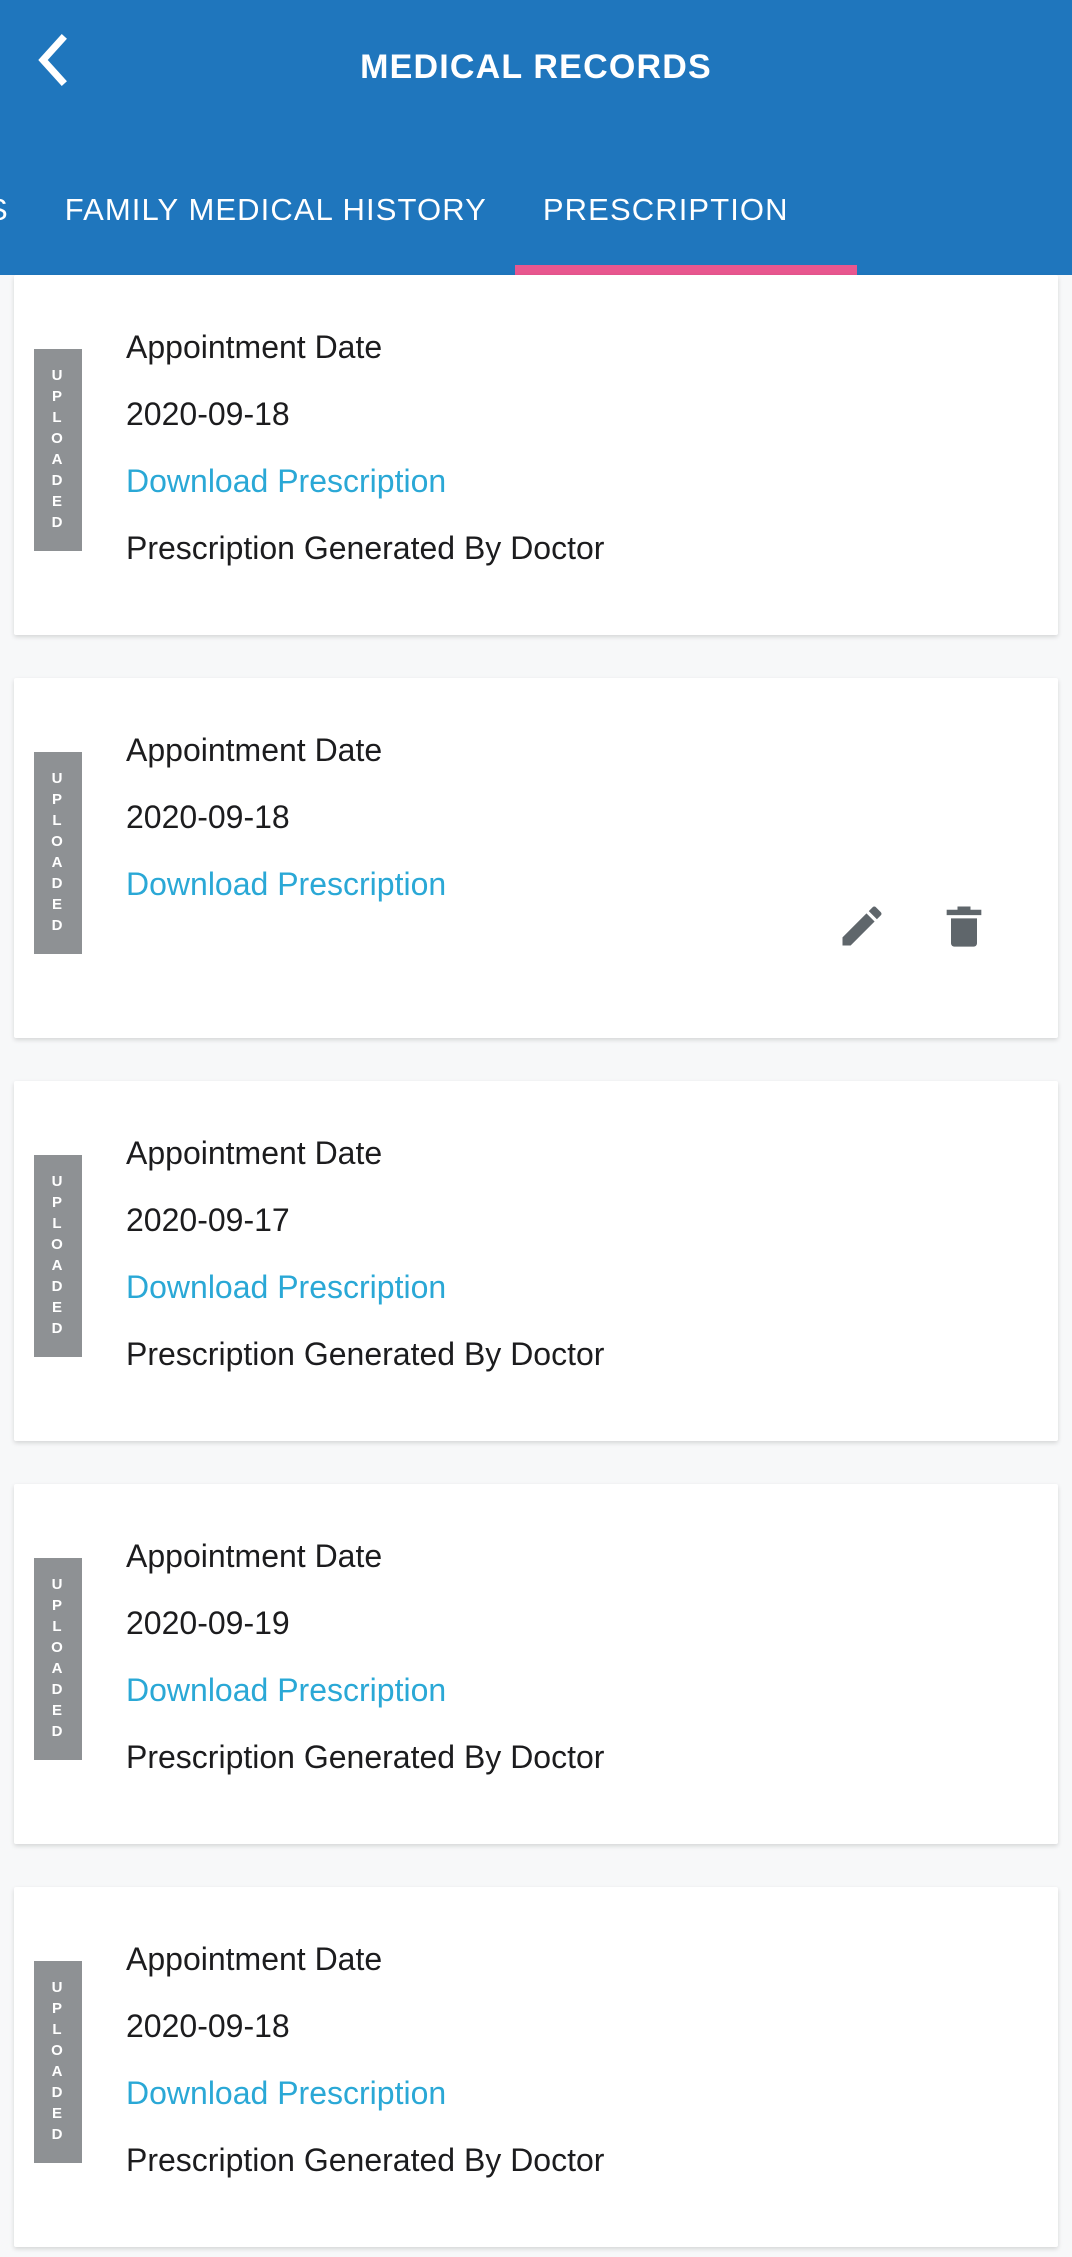 The width and height of the screenshot is (1072, 2257). What do you see at coordinates (208, 1623) in the screenshot?
I see `appointment-date-value: 2020-09-19` at bounding box center [208, 1623].